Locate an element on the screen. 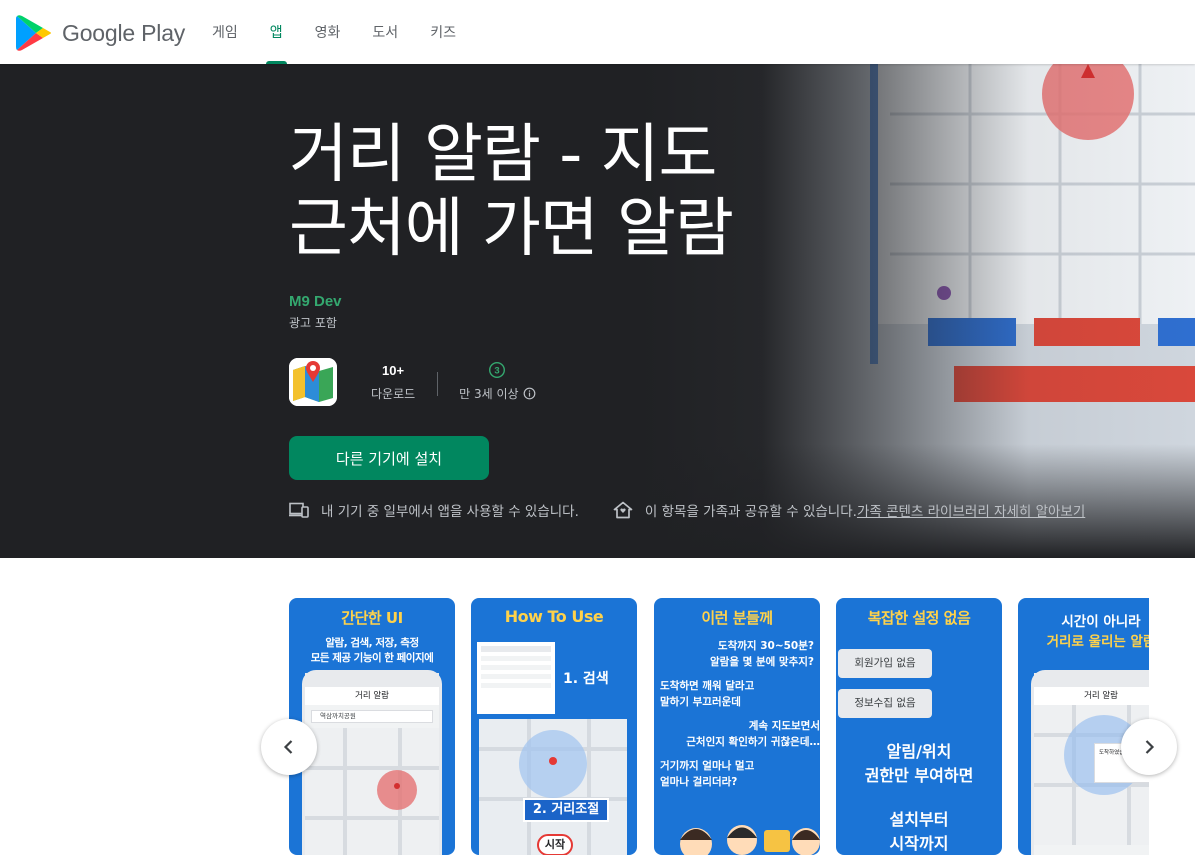 The width and height of the screenshot is (1195, 855). app-icon is located at coordinates (313, 382).